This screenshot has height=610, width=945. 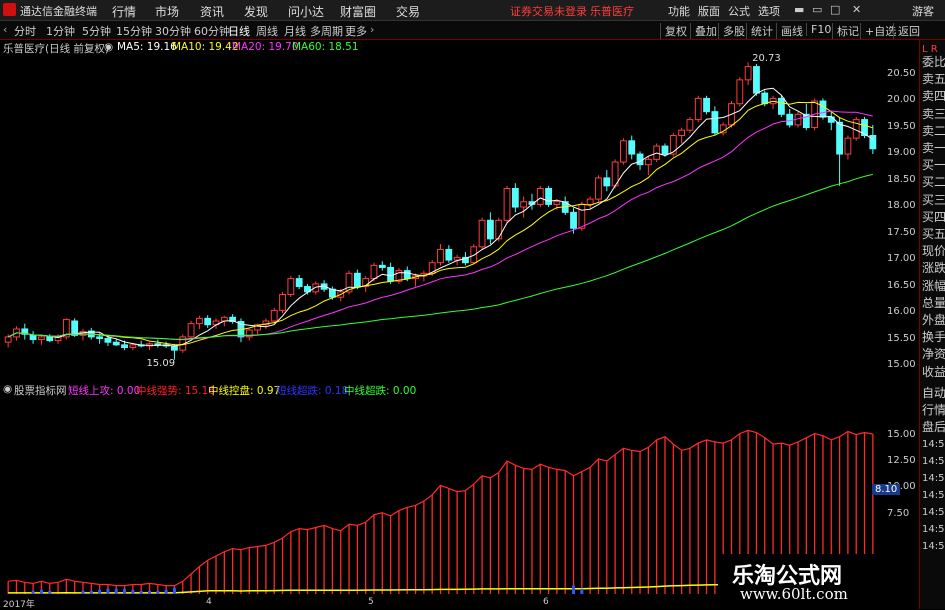 What do you see at coordinates (901, 259) in the screenshot?
I see `price-tick: 17.00` at bounding box center [901, 259].